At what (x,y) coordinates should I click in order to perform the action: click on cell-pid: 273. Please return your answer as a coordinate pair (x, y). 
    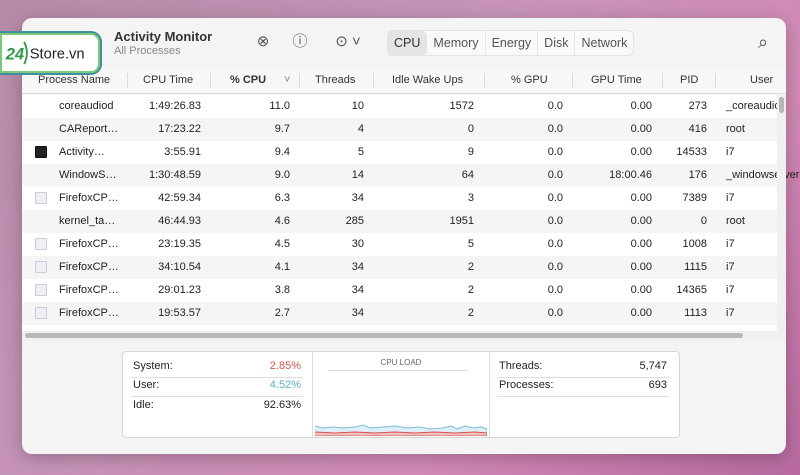
    Looking at the image, I should click on (697, 106).